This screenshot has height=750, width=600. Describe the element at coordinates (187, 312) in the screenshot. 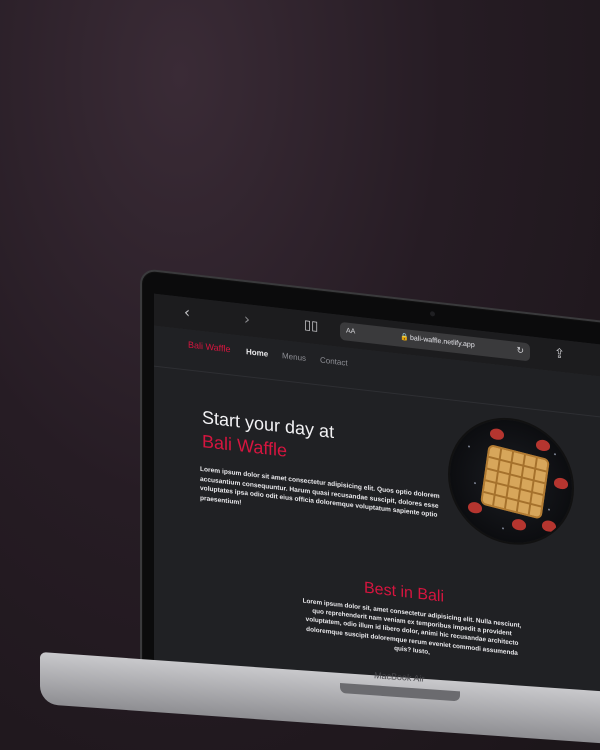

I see `back-icon: ‹` at that location.